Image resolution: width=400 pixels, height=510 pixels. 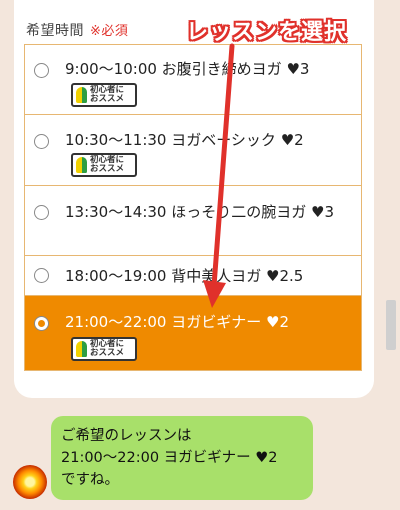 What do you see at coordinates (90, 480) in the screenshot?
I see `chat-line-3: ですね。` at bounding box center [90, 480].